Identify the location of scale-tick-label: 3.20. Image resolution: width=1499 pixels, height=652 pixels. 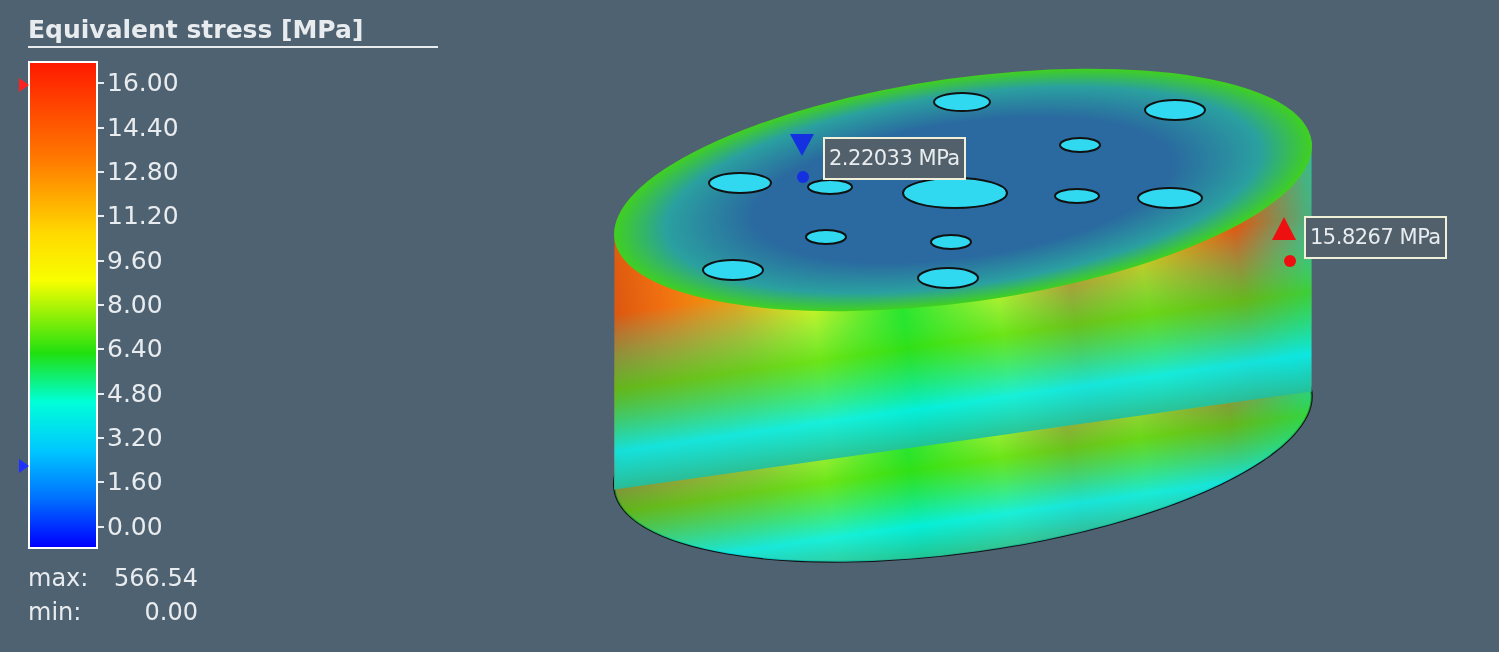
(135, 438).